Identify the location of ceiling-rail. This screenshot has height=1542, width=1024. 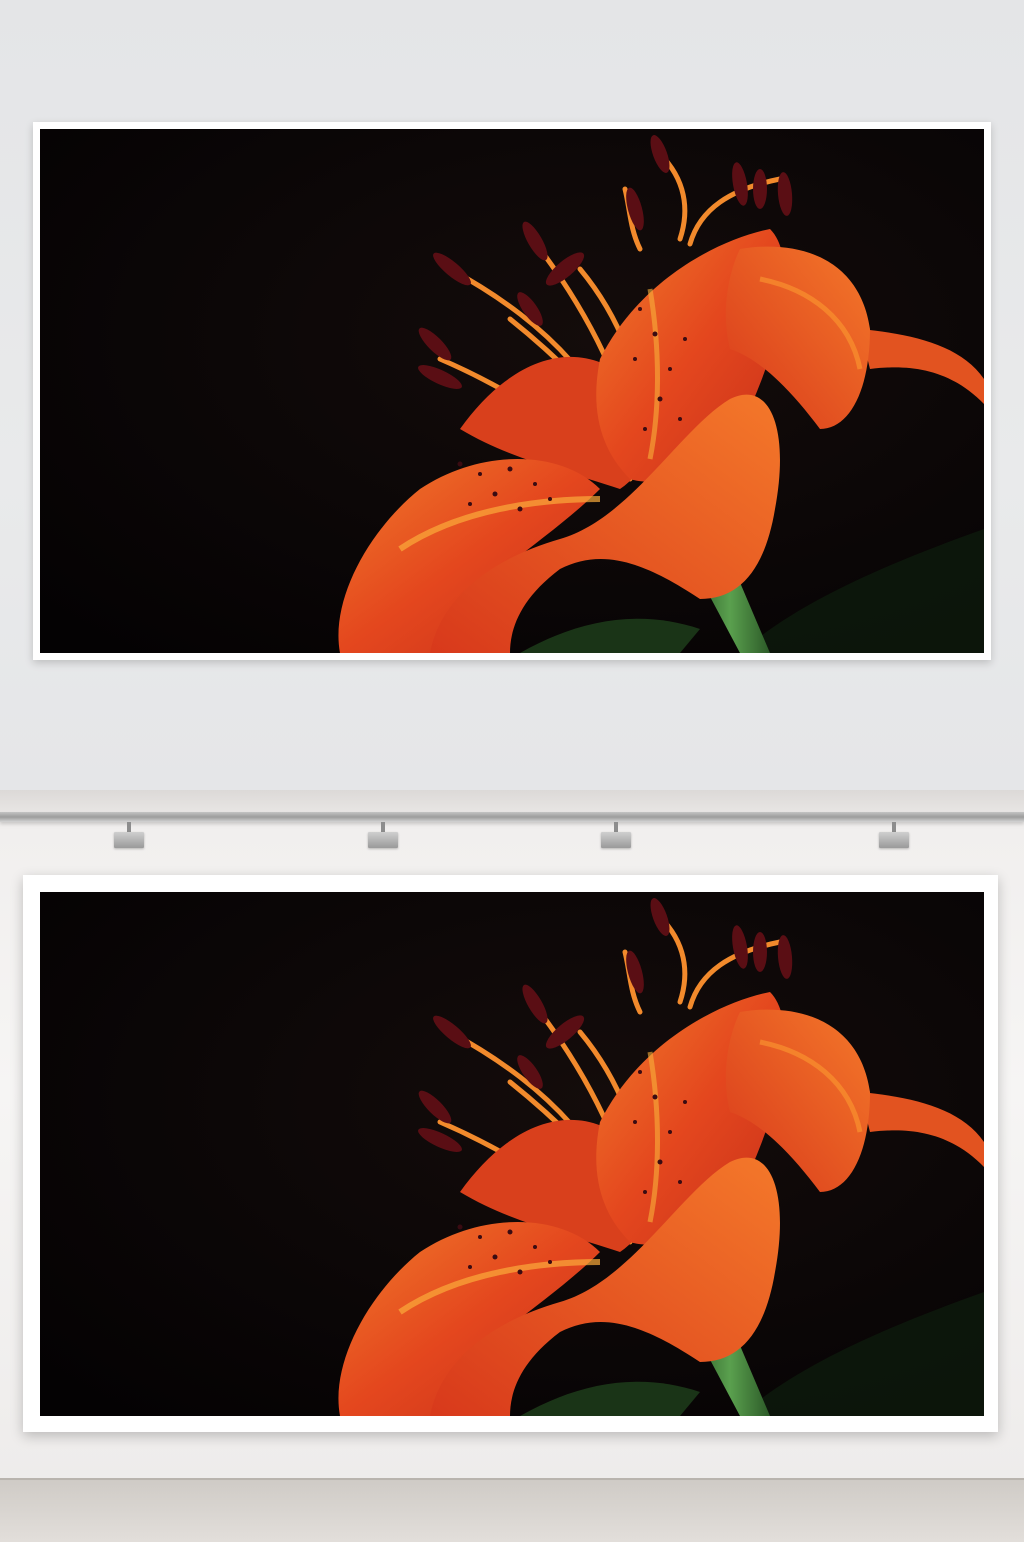
(512, 817).